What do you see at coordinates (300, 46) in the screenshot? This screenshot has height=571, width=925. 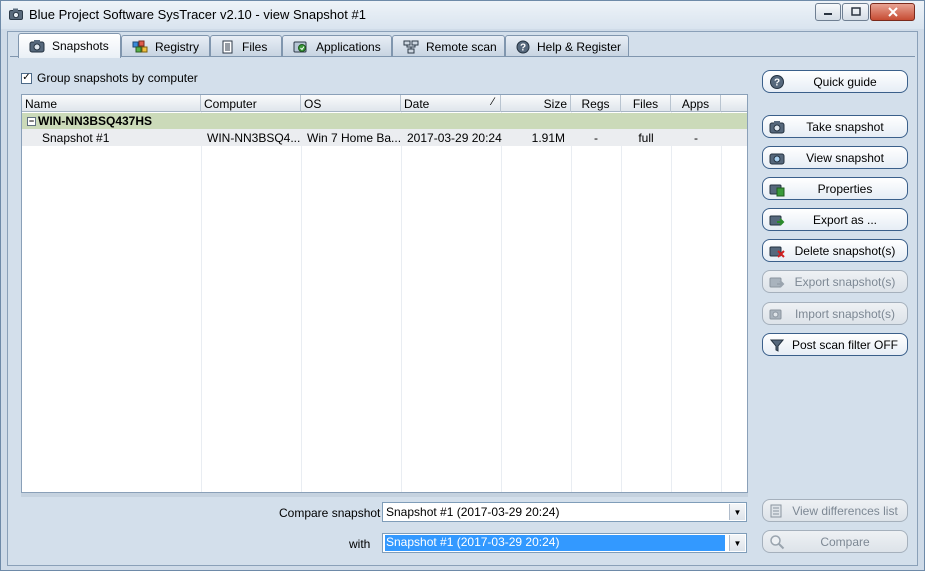 I see `applications-icon` at bounding box center [300, 46].